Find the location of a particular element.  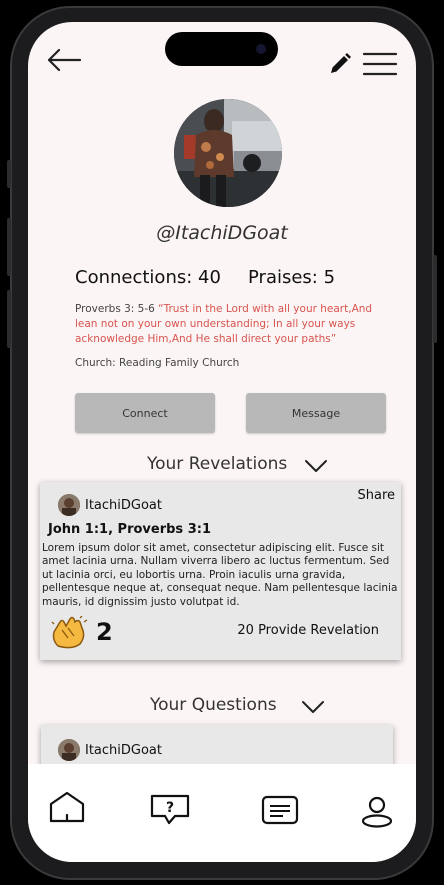

share-button: Share is located at coordinates (376, 495).